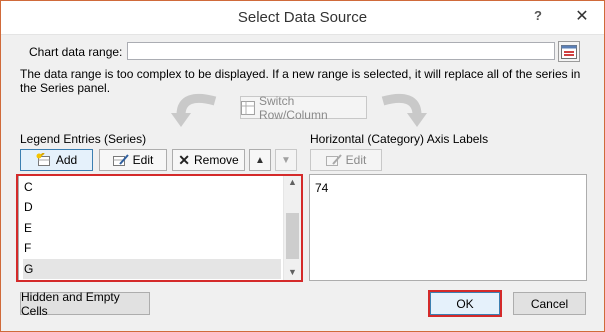 The width and height of the screenshot is (605, 332). I want to click on chart-data-range-input, so click(341, 51).